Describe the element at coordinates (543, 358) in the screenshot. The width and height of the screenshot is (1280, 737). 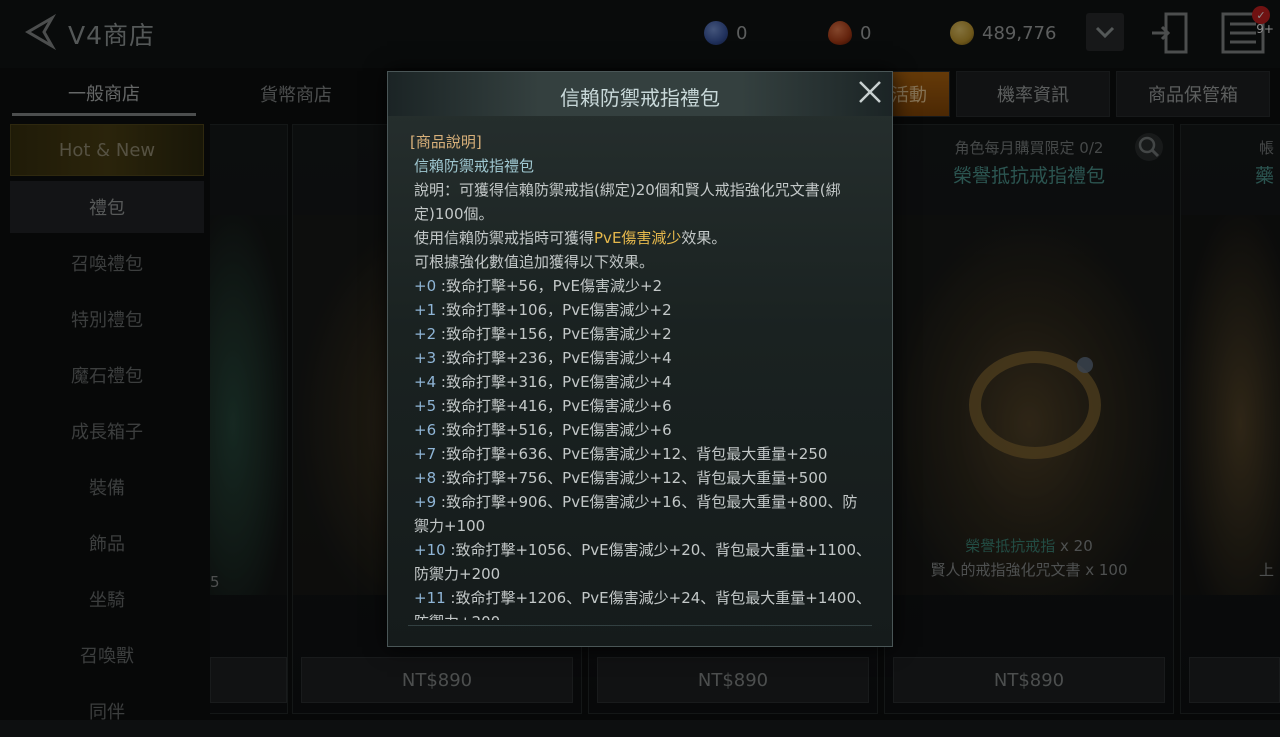
I see `enhance-level-row: +3 :致命打擊+236，PvE傷害減少+4` at that location.